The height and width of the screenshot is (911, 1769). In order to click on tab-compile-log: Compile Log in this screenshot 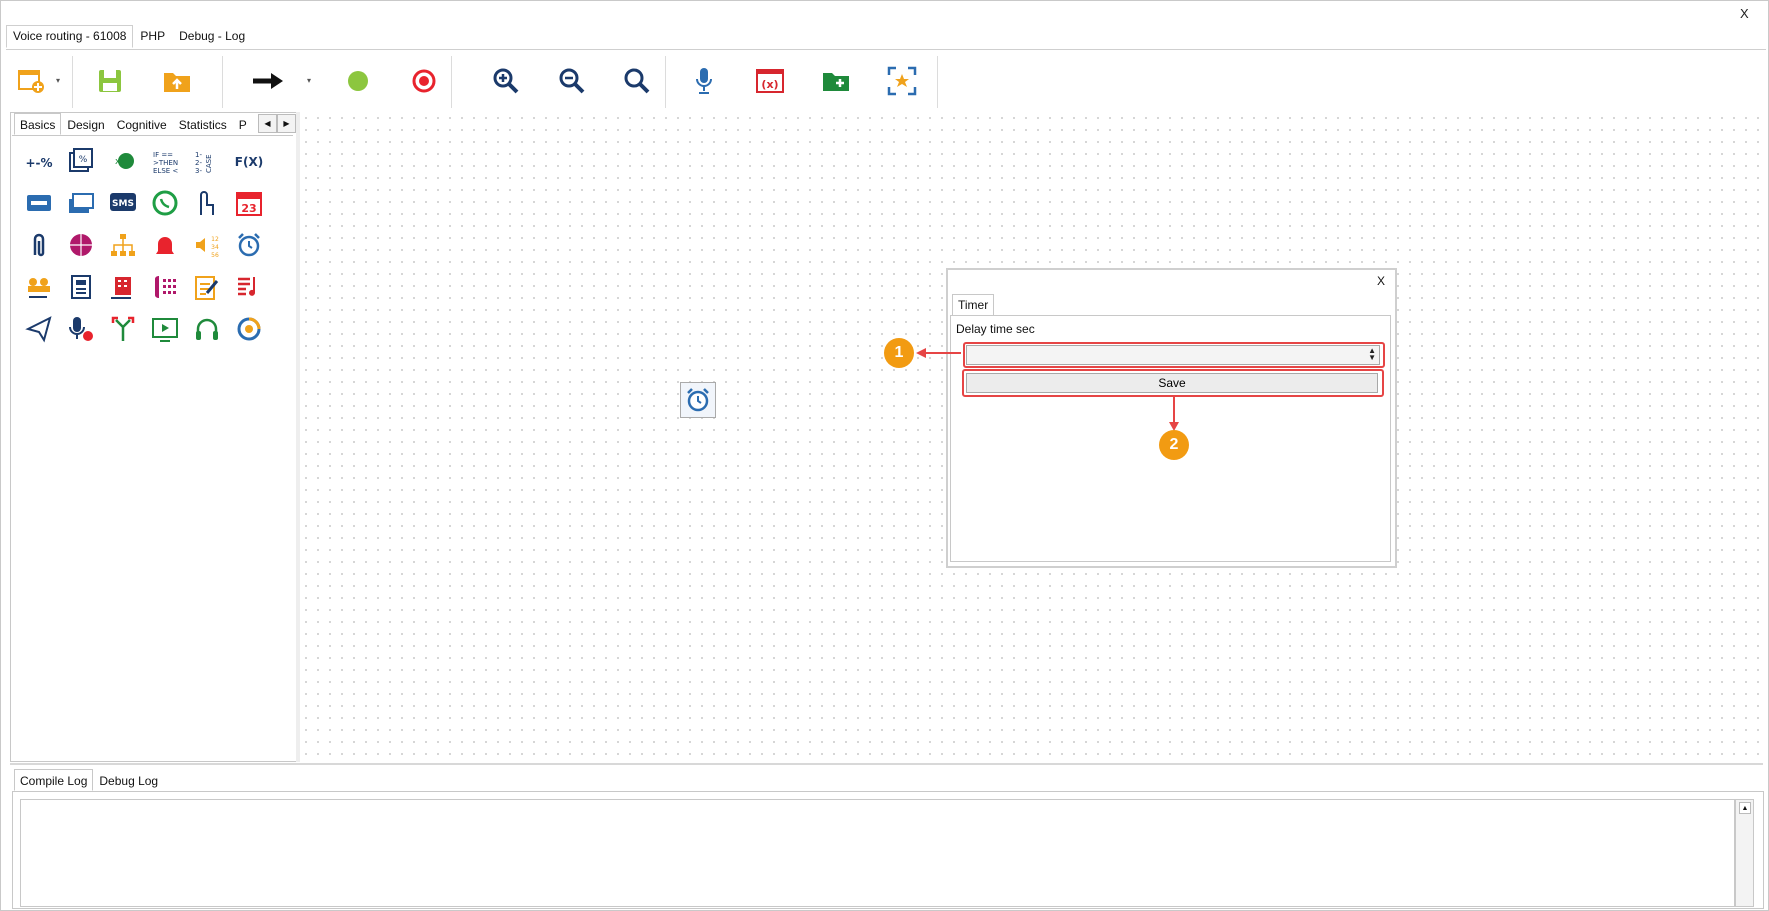, I will do `click(54, 780)`.